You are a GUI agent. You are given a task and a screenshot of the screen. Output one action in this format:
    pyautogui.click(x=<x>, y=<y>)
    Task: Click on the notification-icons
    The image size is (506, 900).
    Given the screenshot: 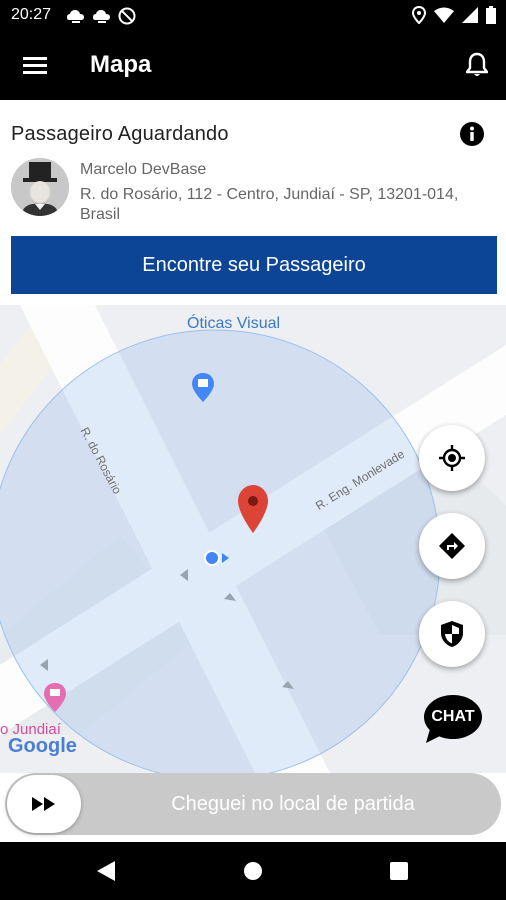 What is the action you would take?
    pyautogui.click(x=101, y=16)
    